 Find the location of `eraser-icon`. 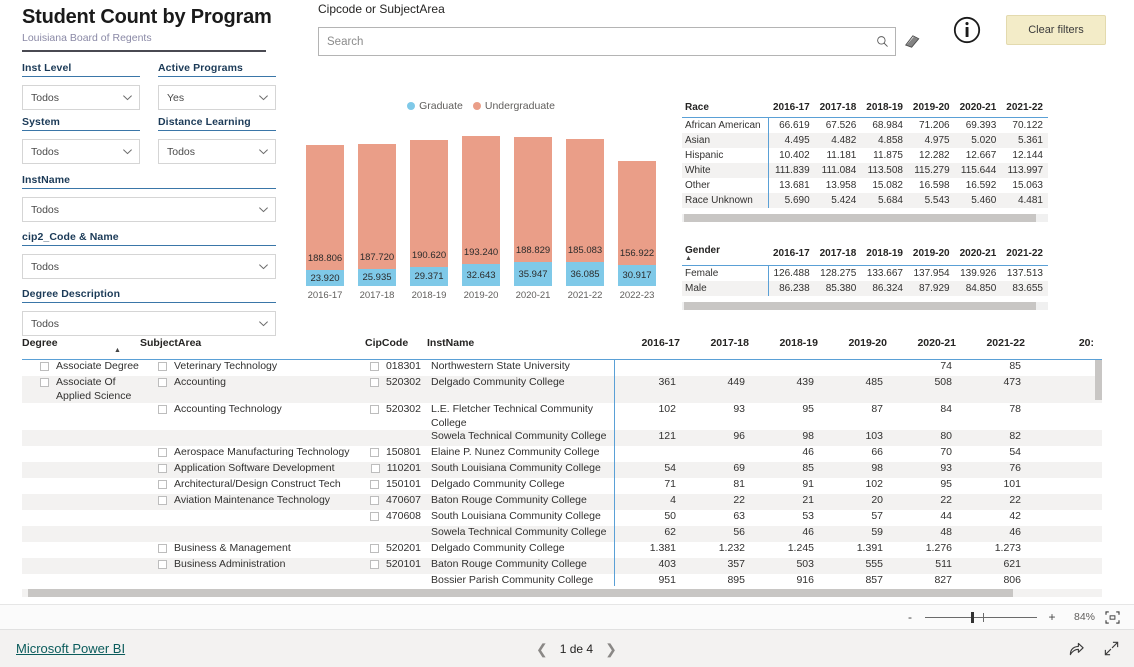

eraser-icon is located at coordinates (912, 41).